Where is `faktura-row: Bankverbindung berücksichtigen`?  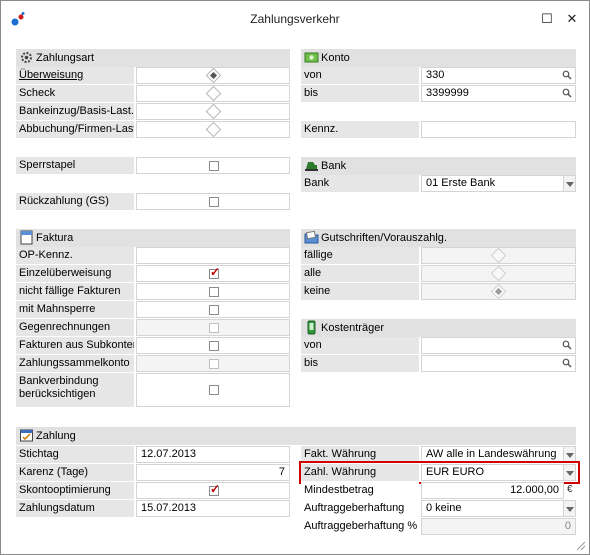
faktura-row: Bankverbindung berücksichtigen is located at coordinates (153, 390).